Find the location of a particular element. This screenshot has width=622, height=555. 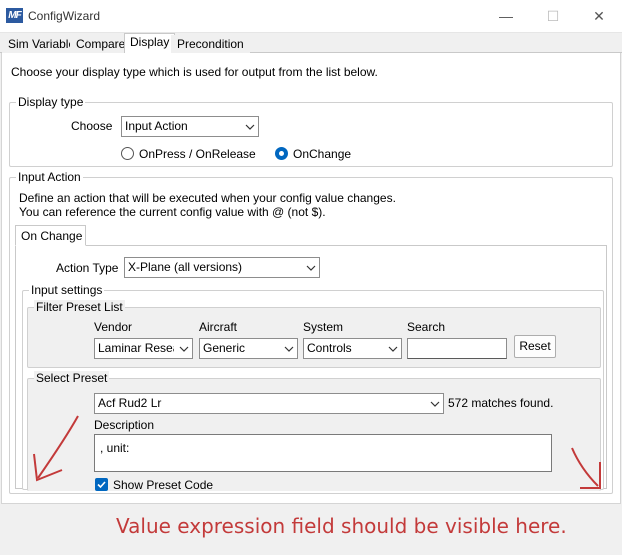

close-button: ✕ is located at coordinates (599, 16).